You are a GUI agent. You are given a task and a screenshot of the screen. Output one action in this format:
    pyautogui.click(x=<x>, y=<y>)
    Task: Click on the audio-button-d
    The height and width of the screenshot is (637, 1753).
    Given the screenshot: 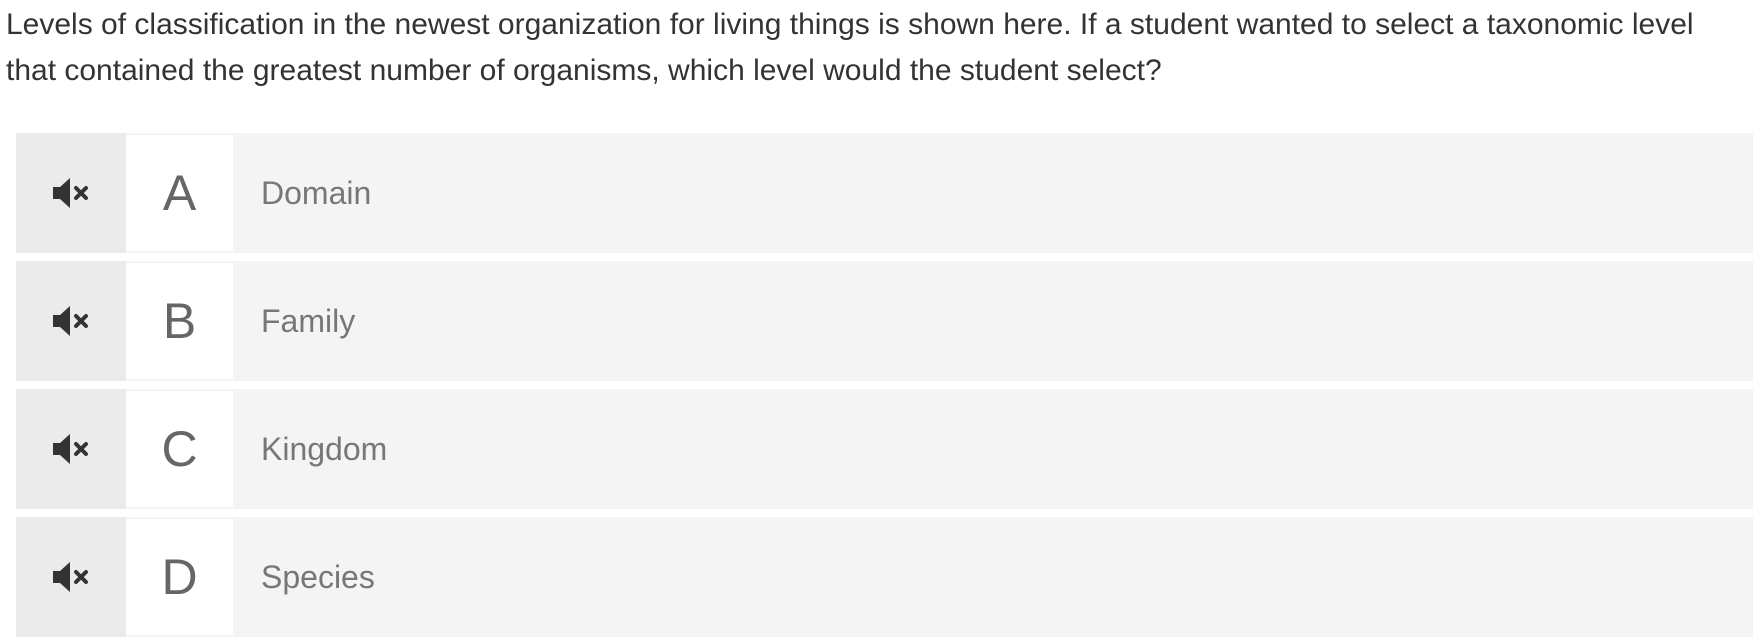 What is the action you would take?
    pyautogui.click(x=71, y=577)
    